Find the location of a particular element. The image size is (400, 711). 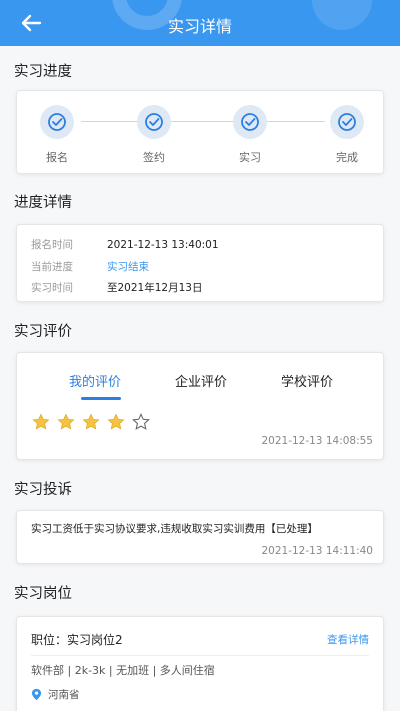

progress-step-internship: 实习 is located at coordinates (250, 135).